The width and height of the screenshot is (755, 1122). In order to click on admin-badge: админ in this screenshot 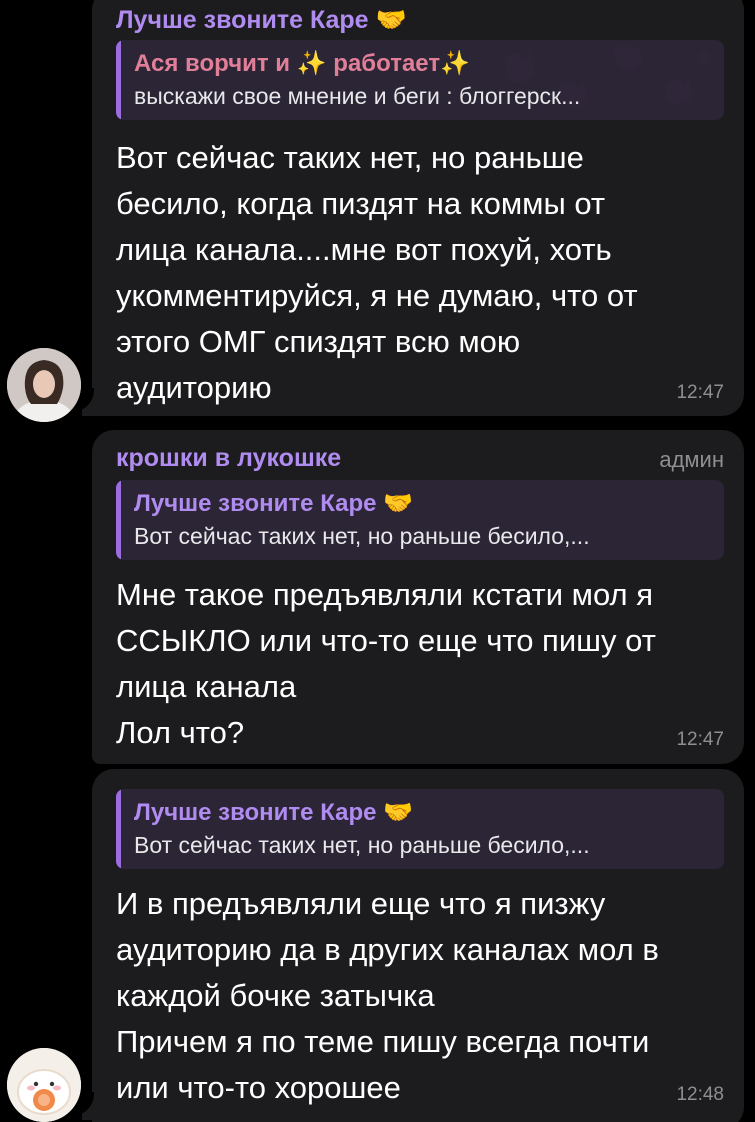, I will do `click(691, 459)`.